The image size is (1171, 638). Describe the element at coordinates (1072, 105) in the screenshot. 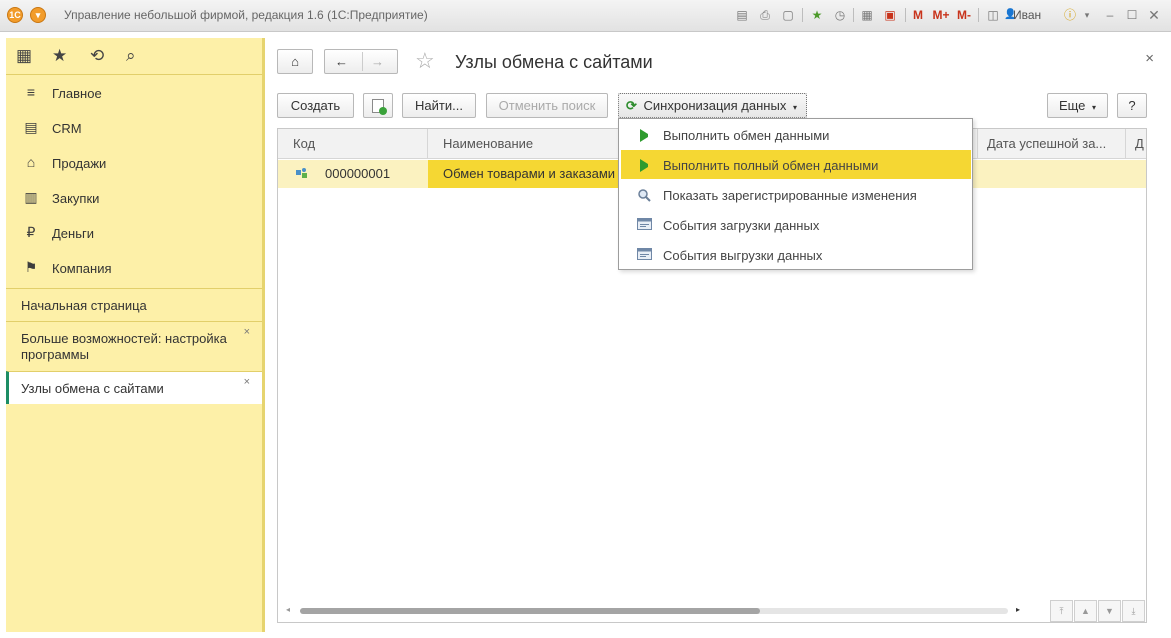

I see `more-button-label: Еще` at that location.